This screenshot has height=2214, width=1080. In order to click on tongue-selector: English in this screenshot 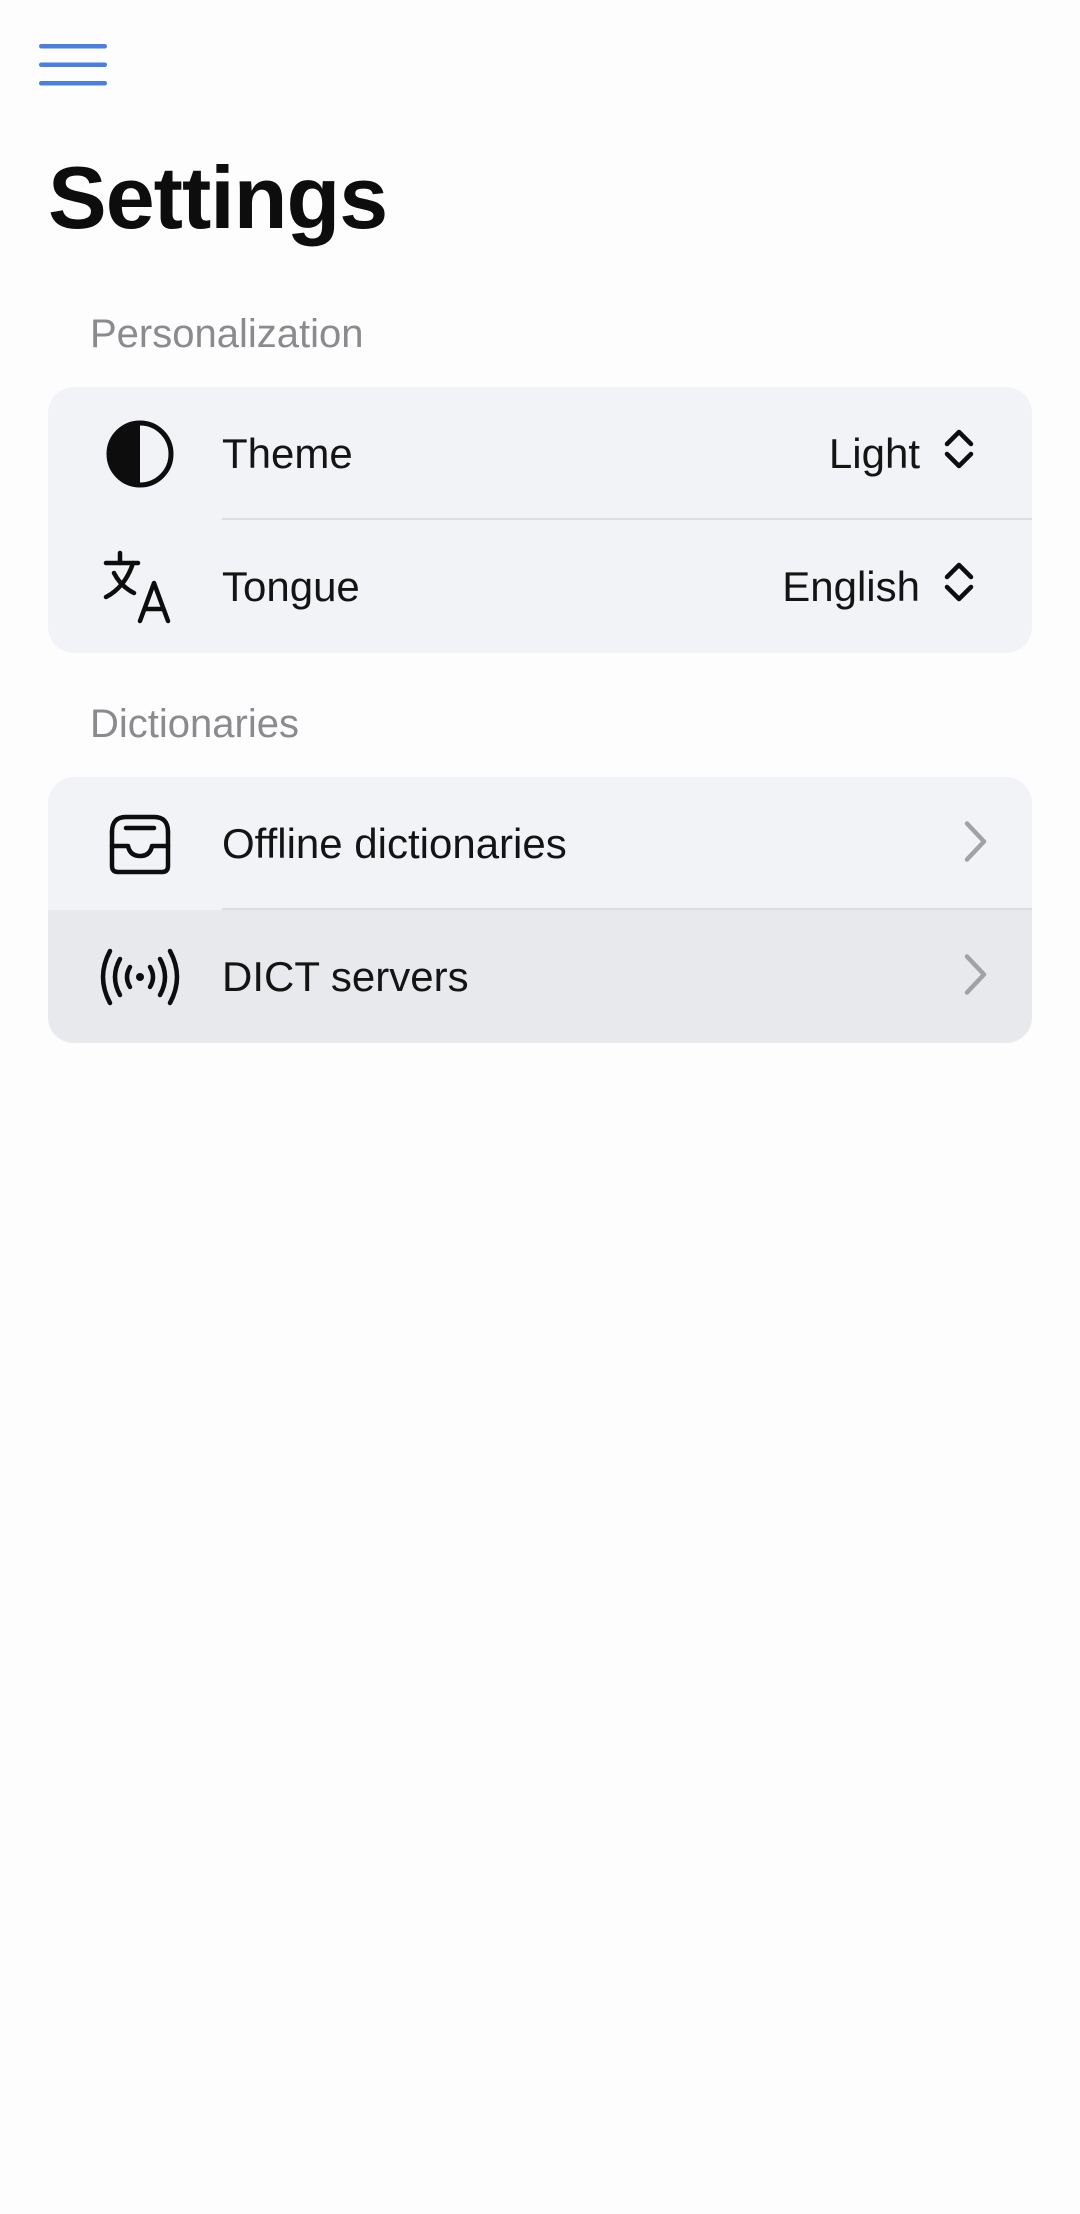, I will do `click(879, 587)`.